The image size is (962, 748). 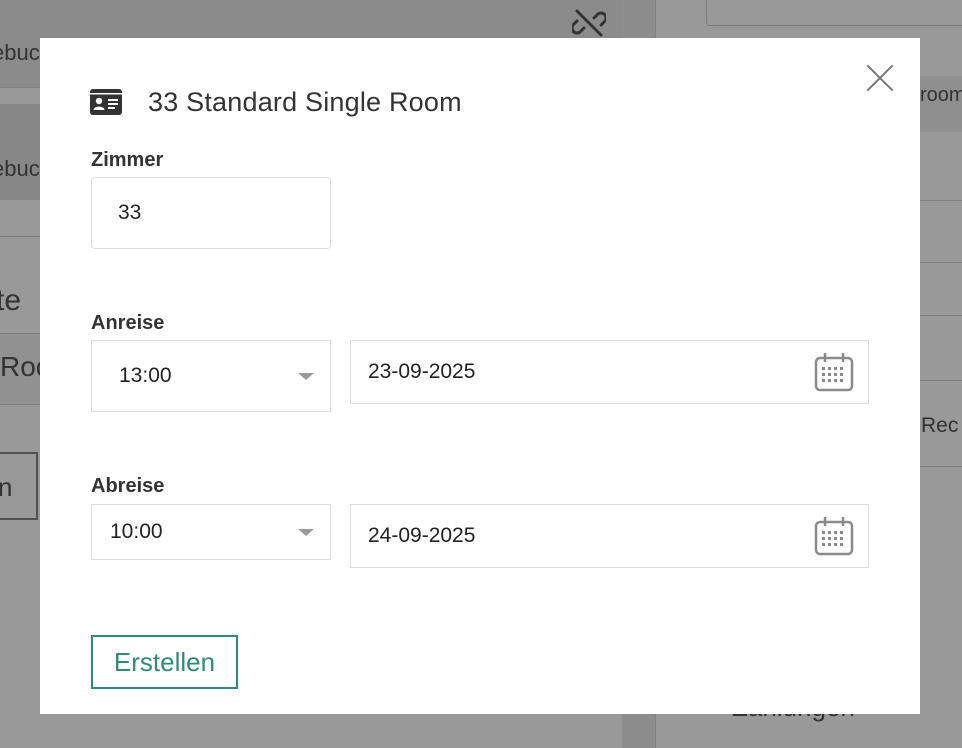 I want to click on departure-date-value: 24-09-2025, so click(x=422, y=535).